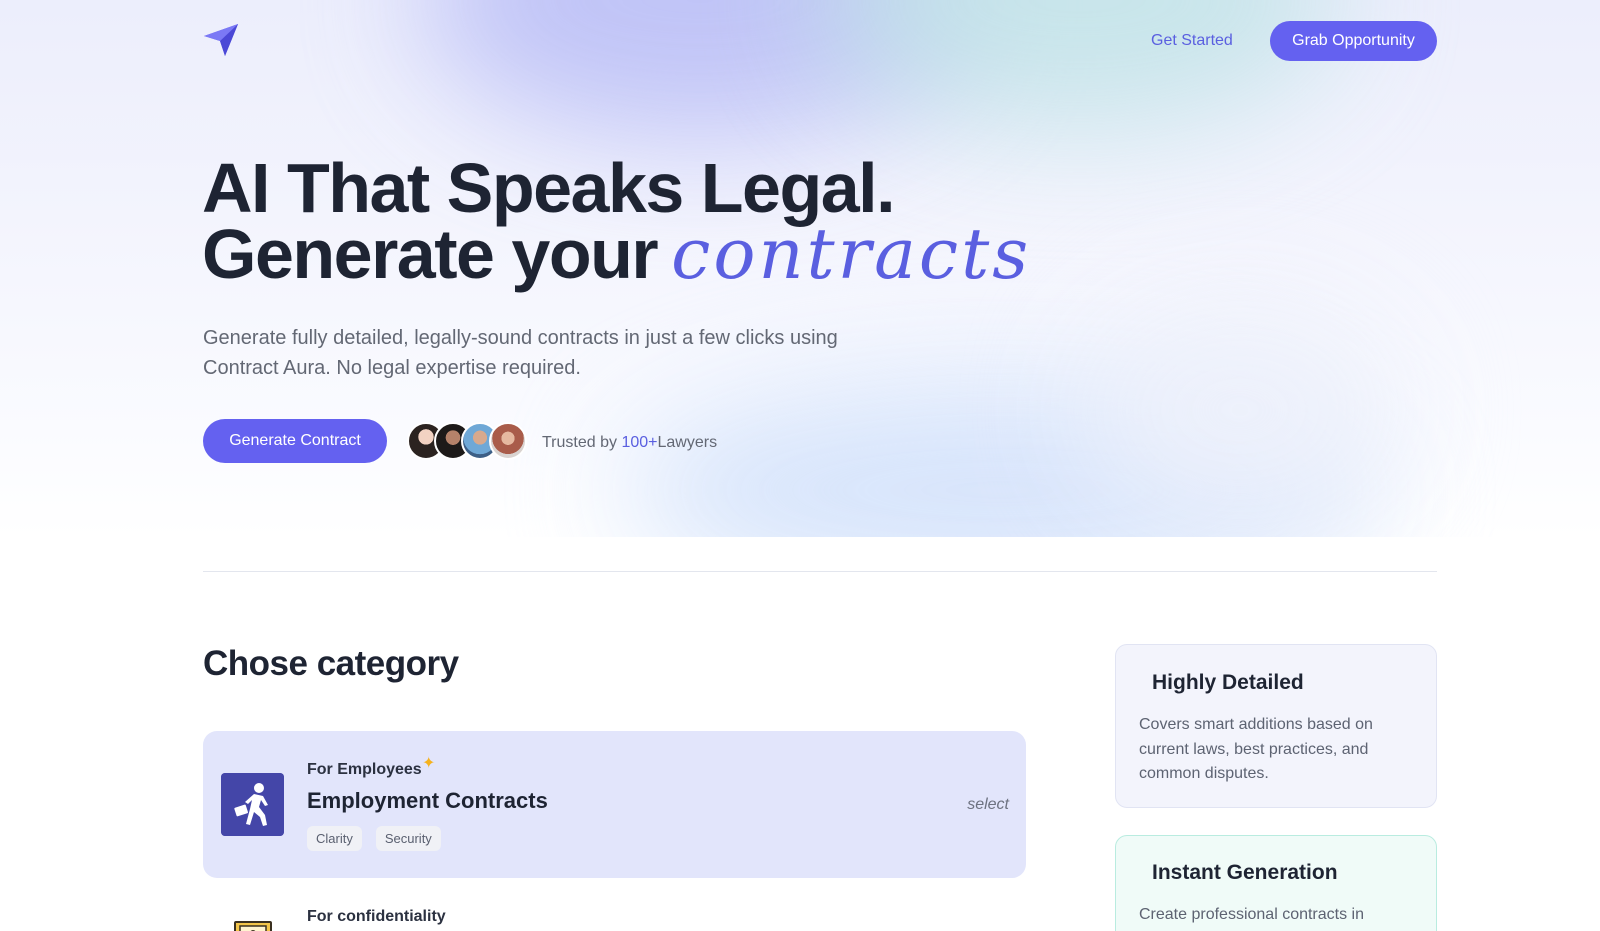 This screenshot has width=1600, height=931. Describe the element at coordinates (430, 254) in the screenshot. I see `hero-title-prefix: Generate your` at that location.